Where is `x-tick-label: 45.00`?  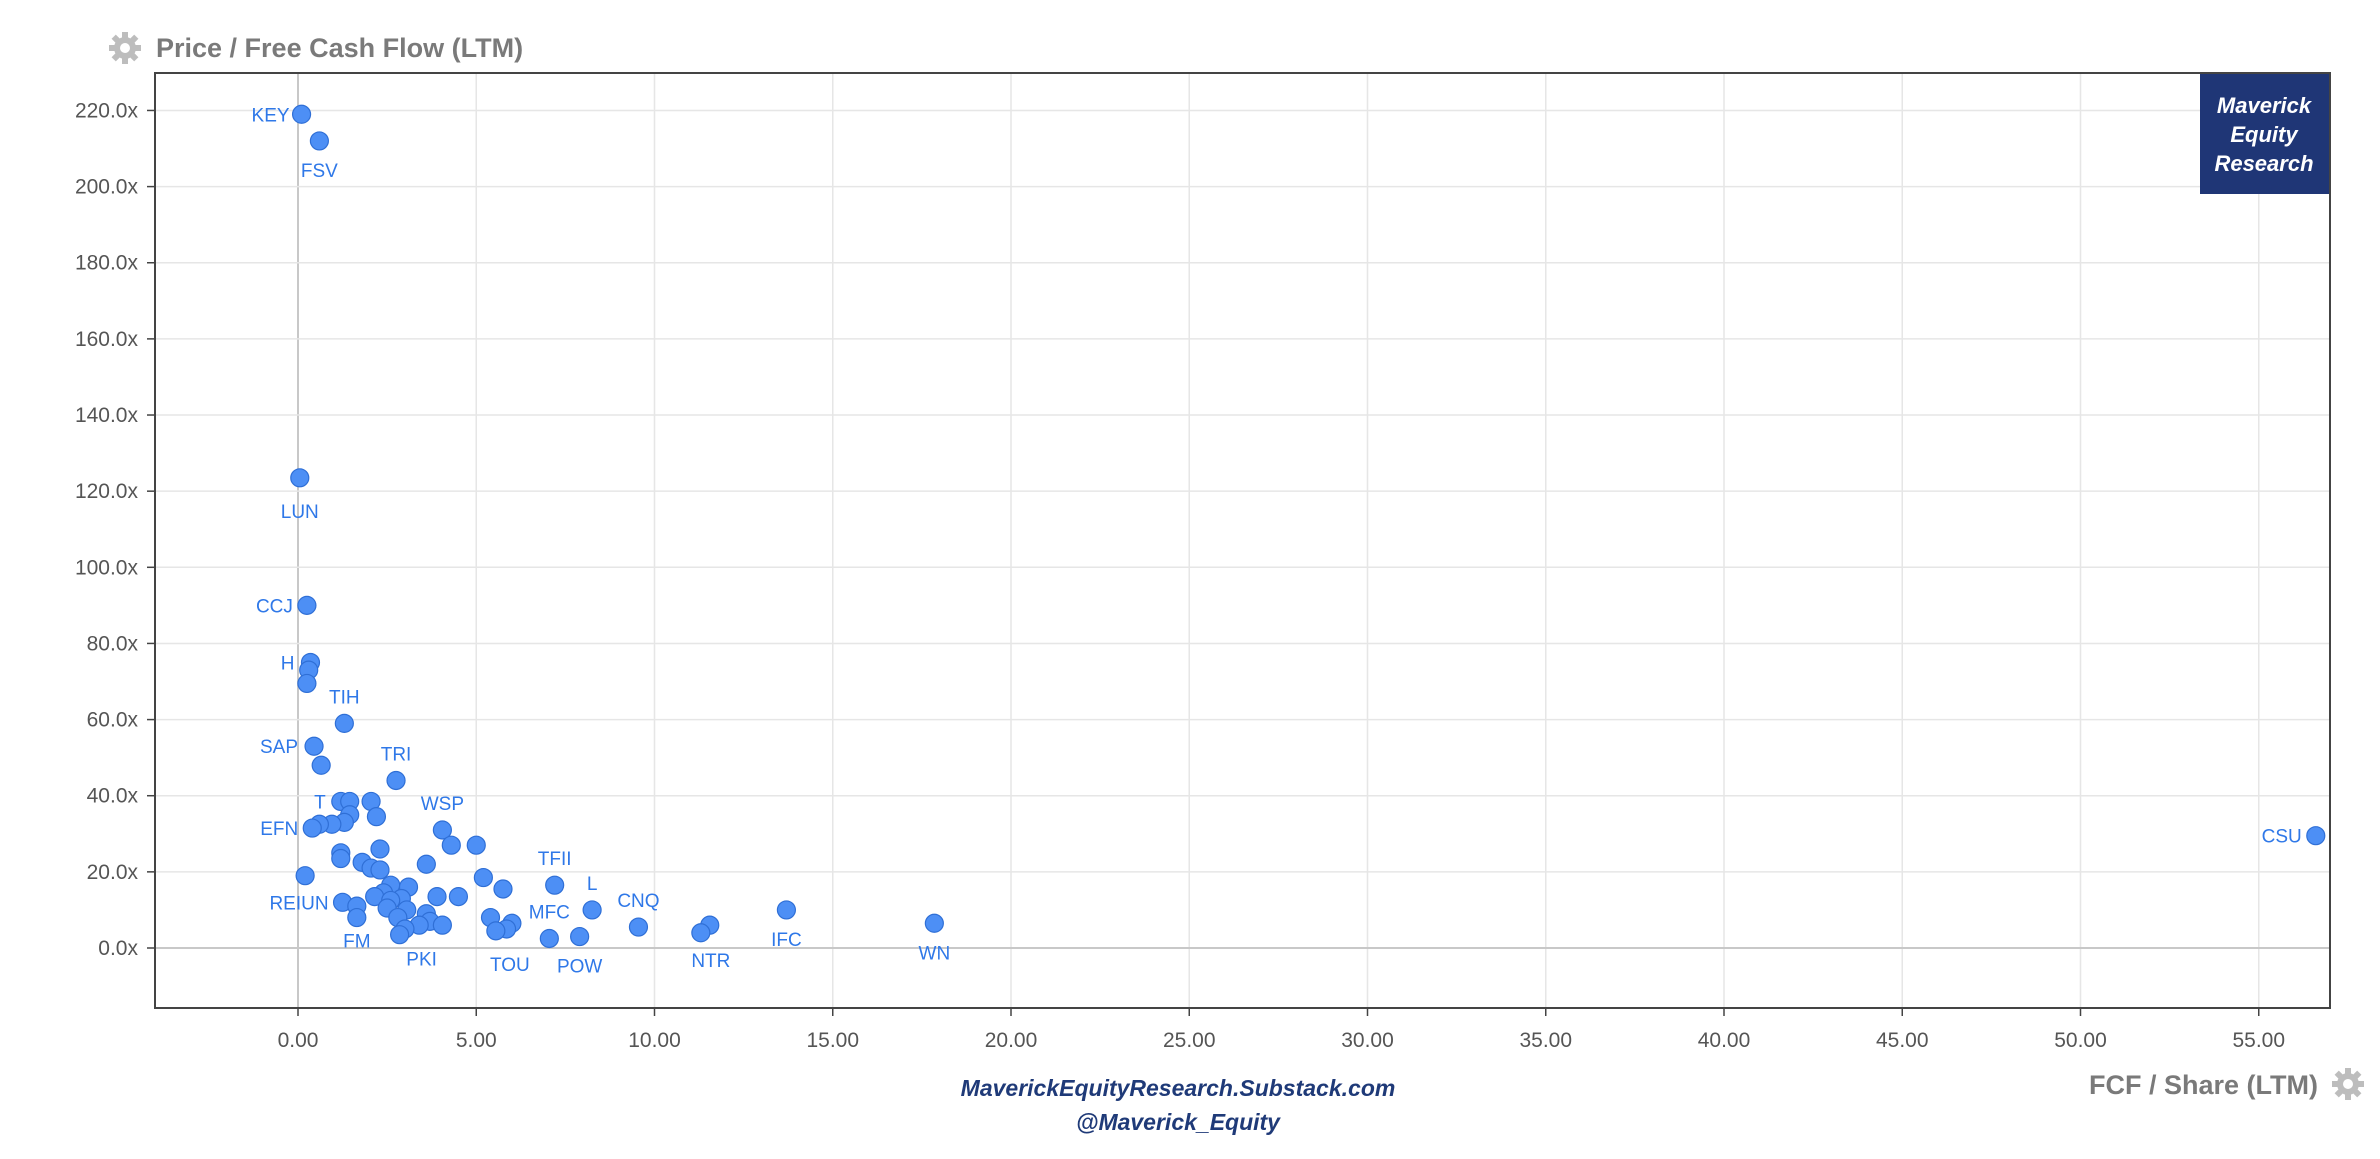
x-tick-label: 45.00 is located at coordinates (1902, 1040).